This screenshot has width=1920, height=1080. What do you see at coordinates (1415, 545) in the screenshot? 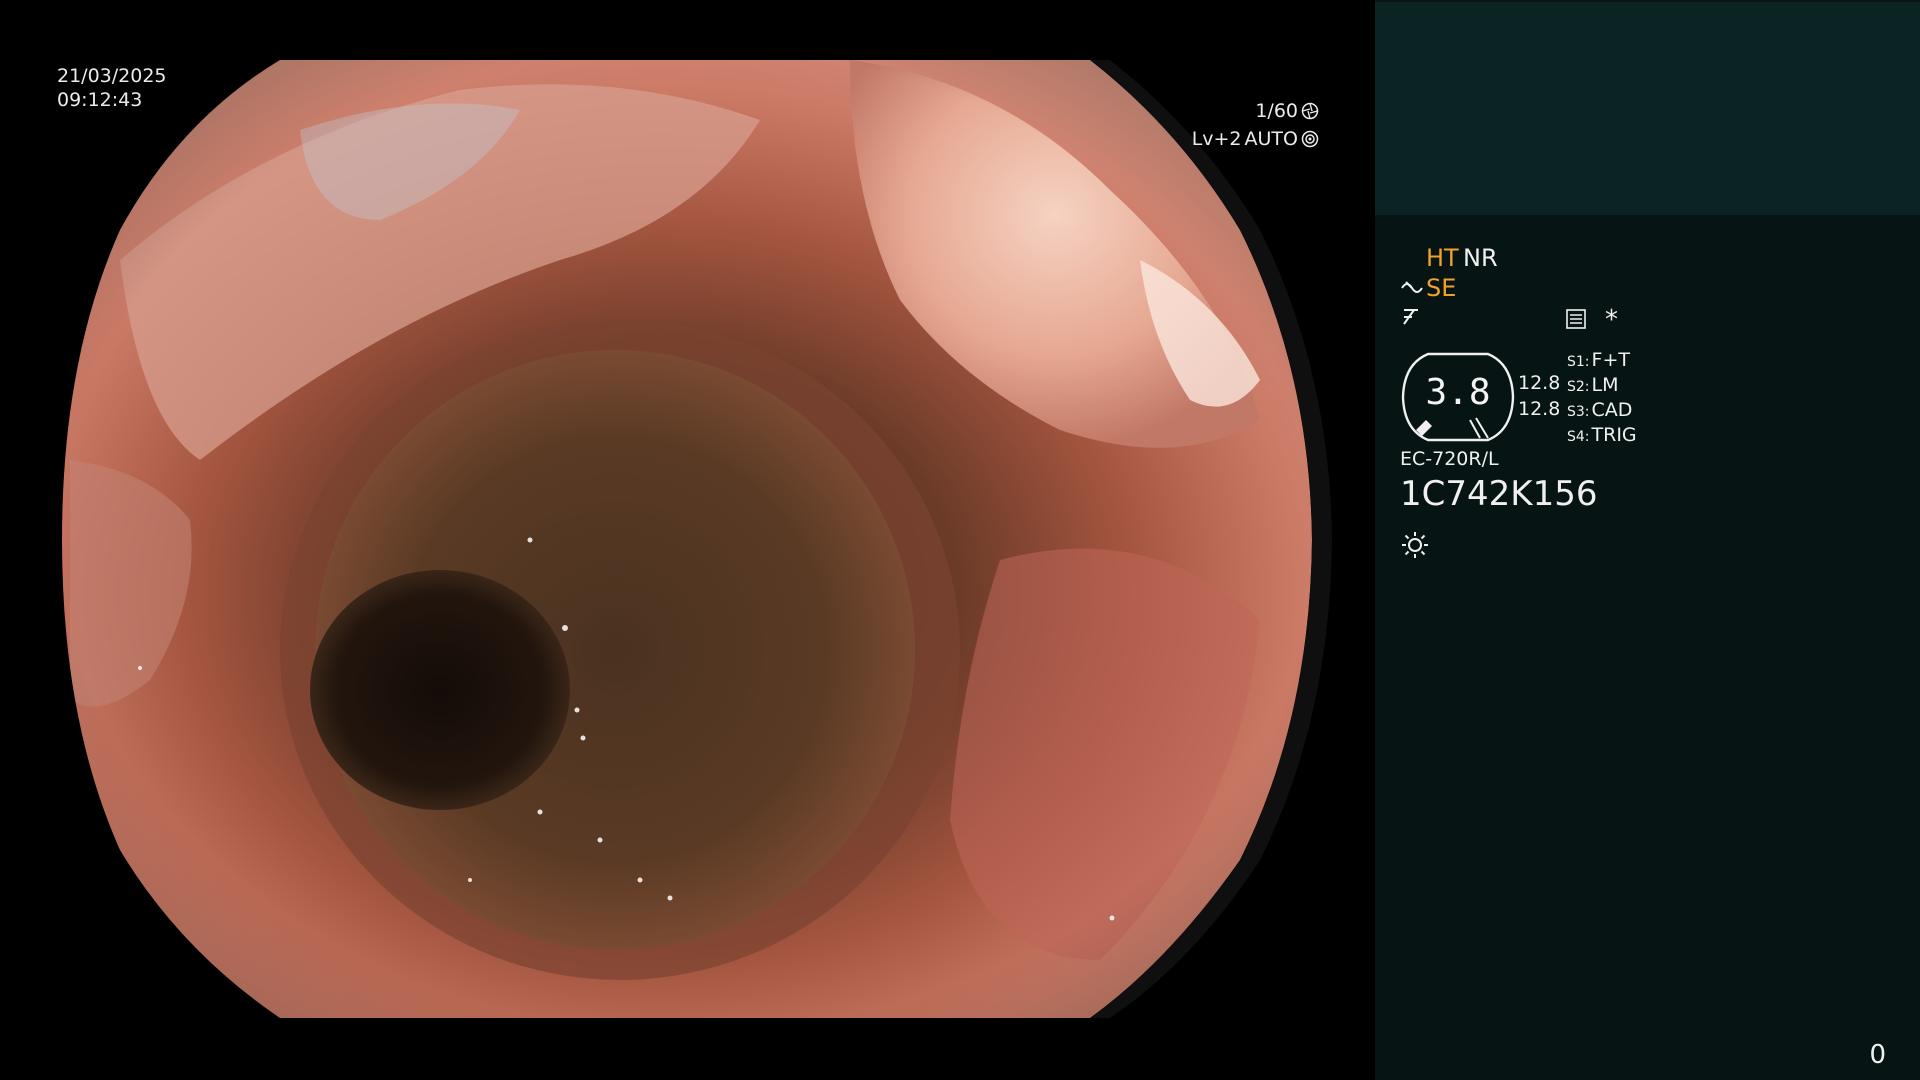
I see `light-source-icon` at bounding box center [1415, 545].